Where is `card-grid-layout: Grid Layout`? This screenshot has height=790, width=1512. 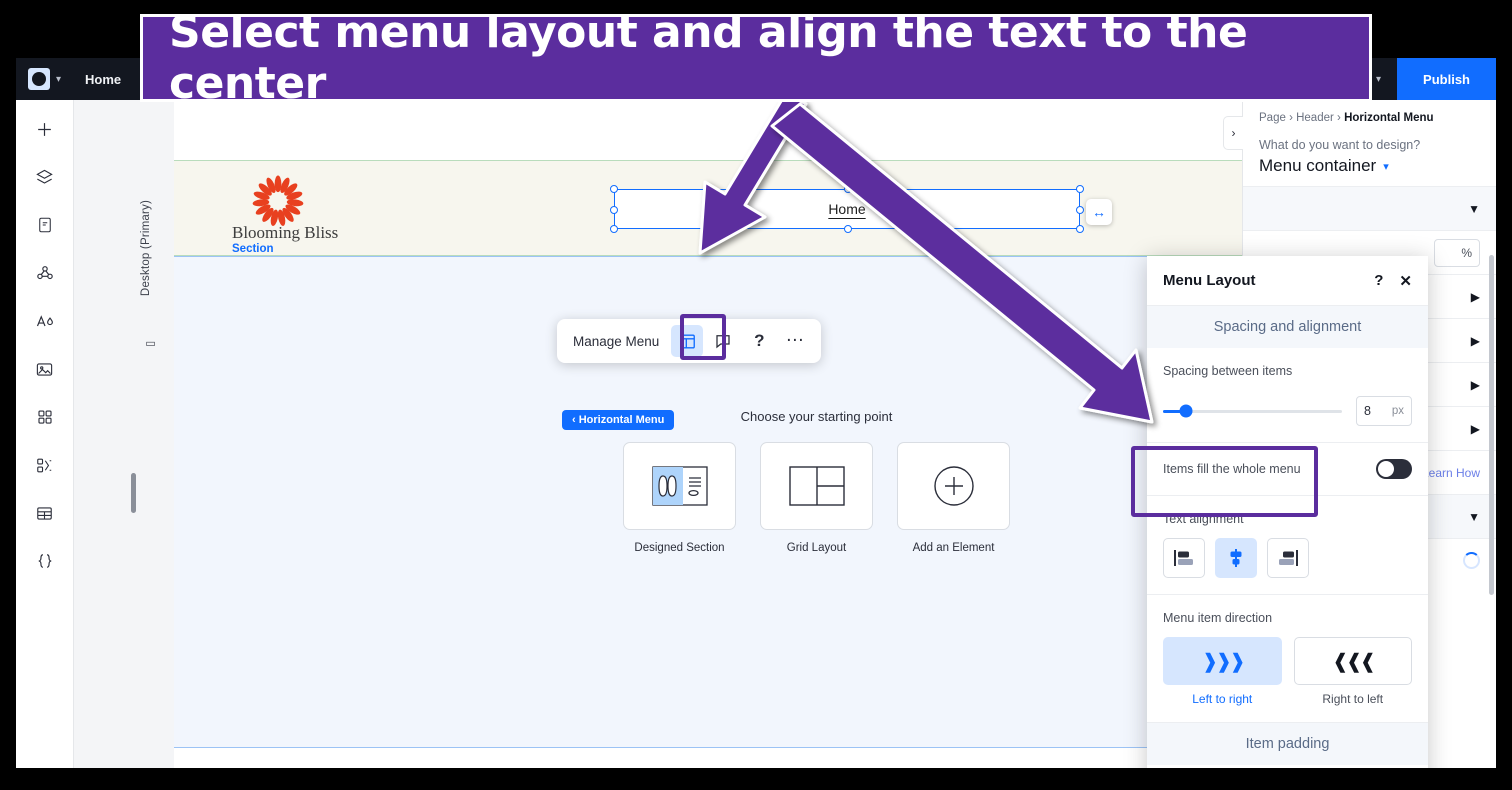
card-grid-layout: Grid Layout is located at coordinates (816, 498).